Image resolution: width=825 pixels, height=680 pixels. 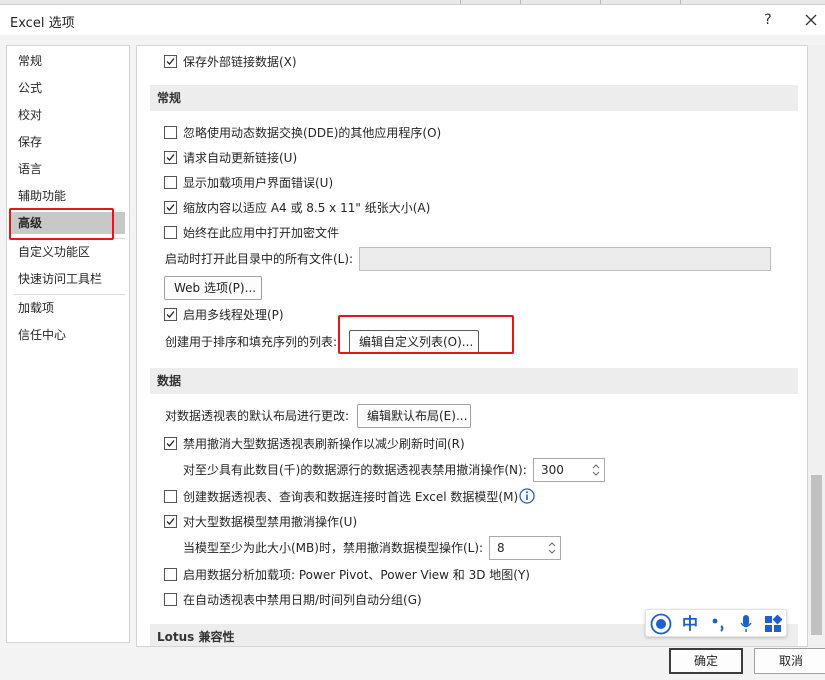 I want to click on sidebar-item-addins: 加载项, so click(x=68, y=308).